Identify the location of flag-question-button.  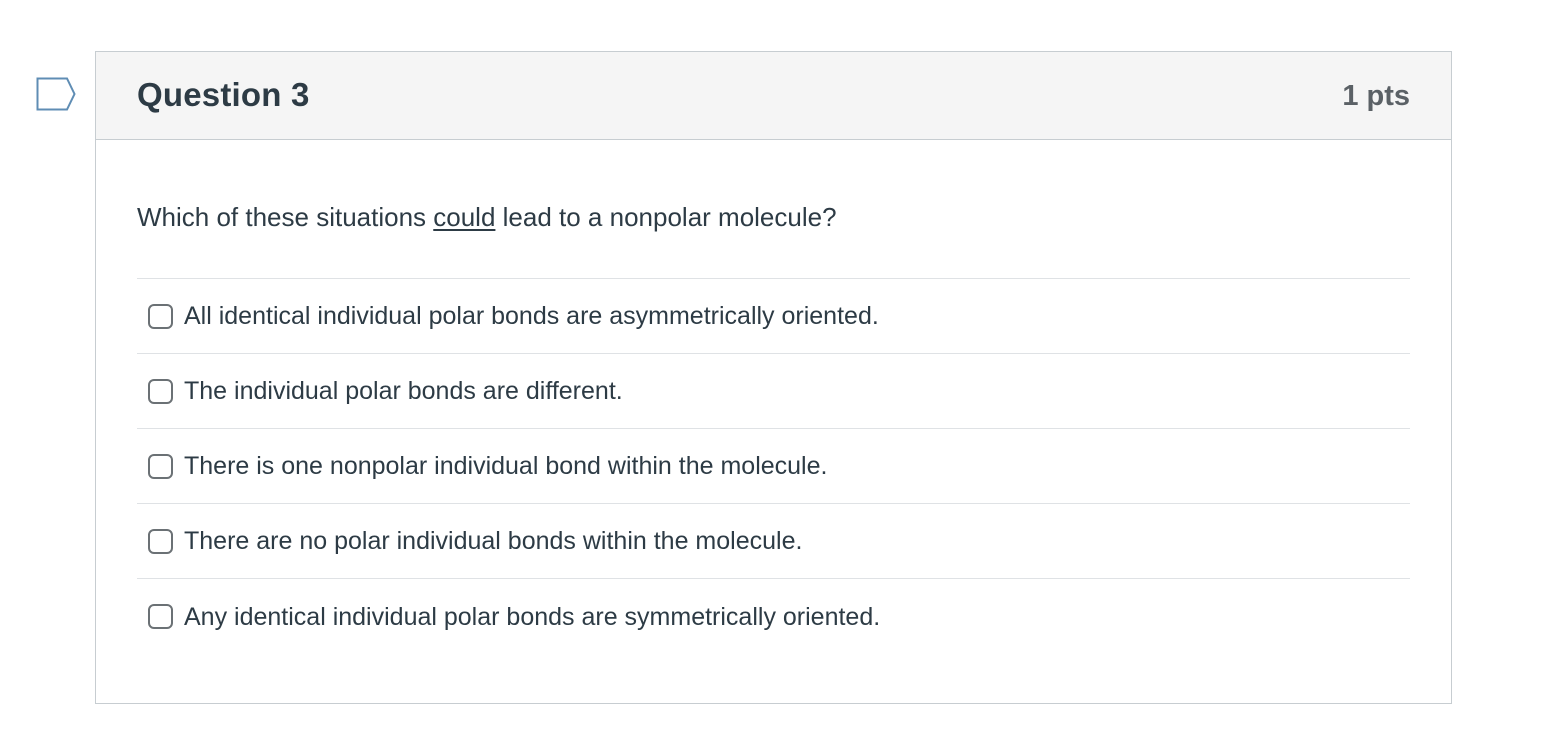
(56, 94).